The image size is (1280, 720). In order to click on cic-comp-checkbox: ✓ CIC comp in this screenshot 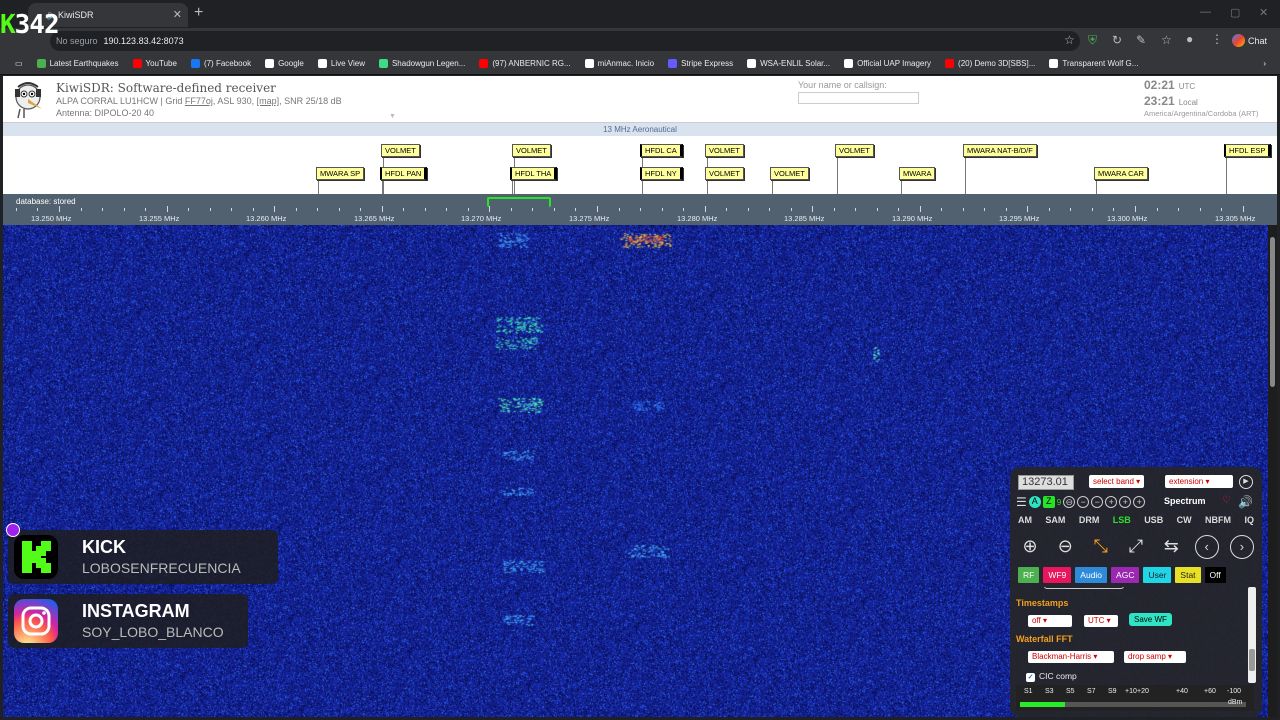, I will do `click(1051, 676)`.